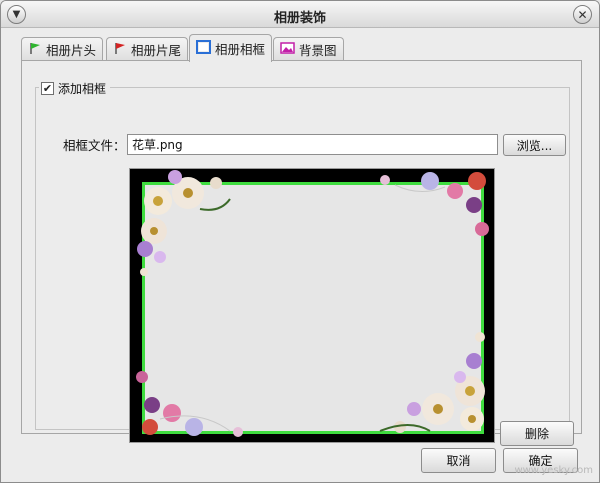 The height and width of the screenshot is (483, 600). Describe the element at coordinates (71, 50) in the screenshot. I see `tab-label: 相册片头` at that location.